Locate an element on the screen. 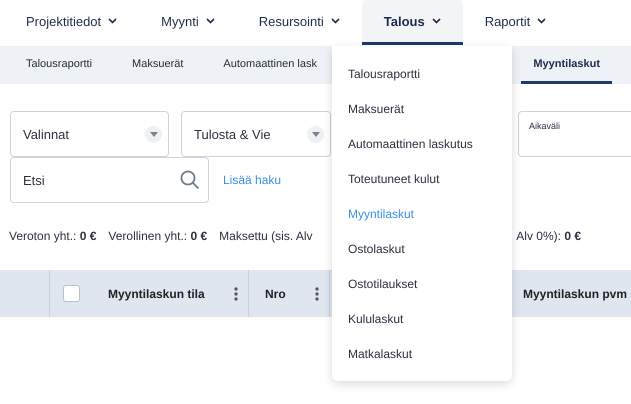 The width and height of the screenshot is (631, 404). column-header: Myyntilaskun tila is located at coordinates (167, 293).